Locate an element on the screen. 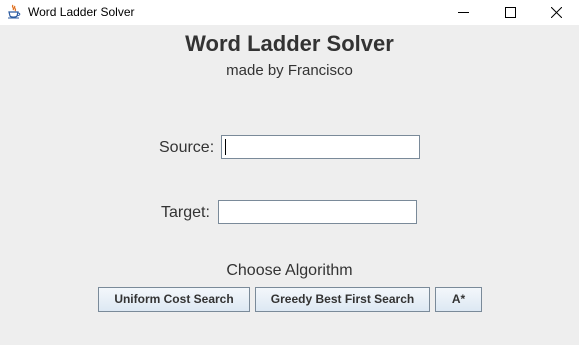 Image resolution: width=579 pixels, height=345 pixels. app-subheading: made by Francisco is located at coordinates (289, 70).